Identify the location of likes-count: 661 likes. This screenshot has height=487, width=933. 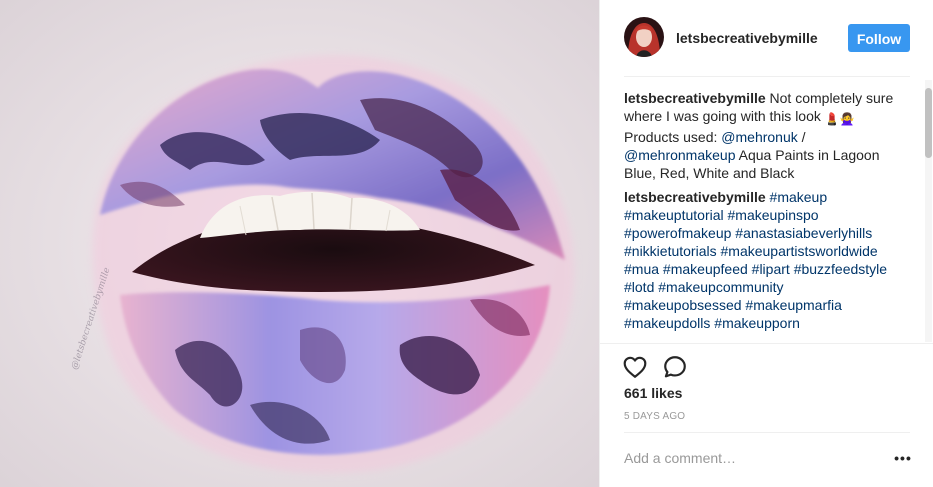
(653, 393).